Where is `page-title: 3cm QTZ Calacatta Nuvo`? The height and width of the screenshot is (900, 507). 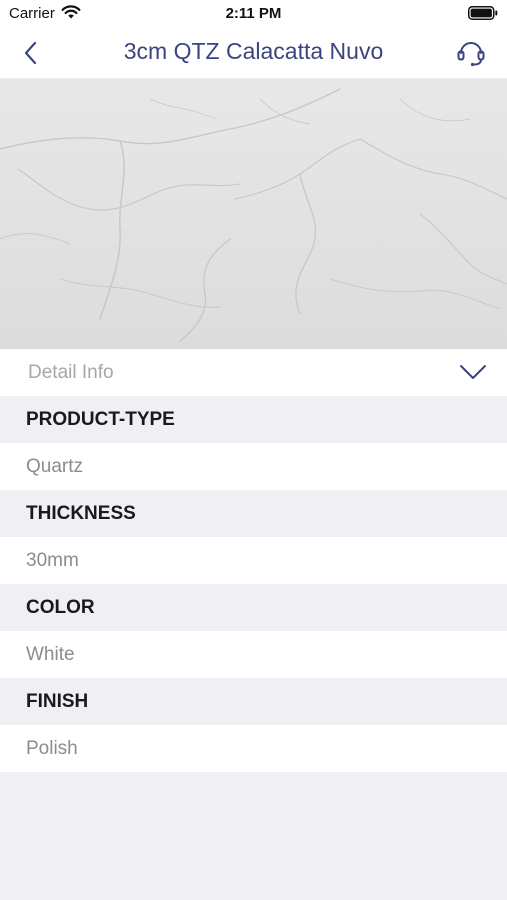 page-title: 3cm QTZ Calacatta Nuvo is located at coordinates (253, 51).